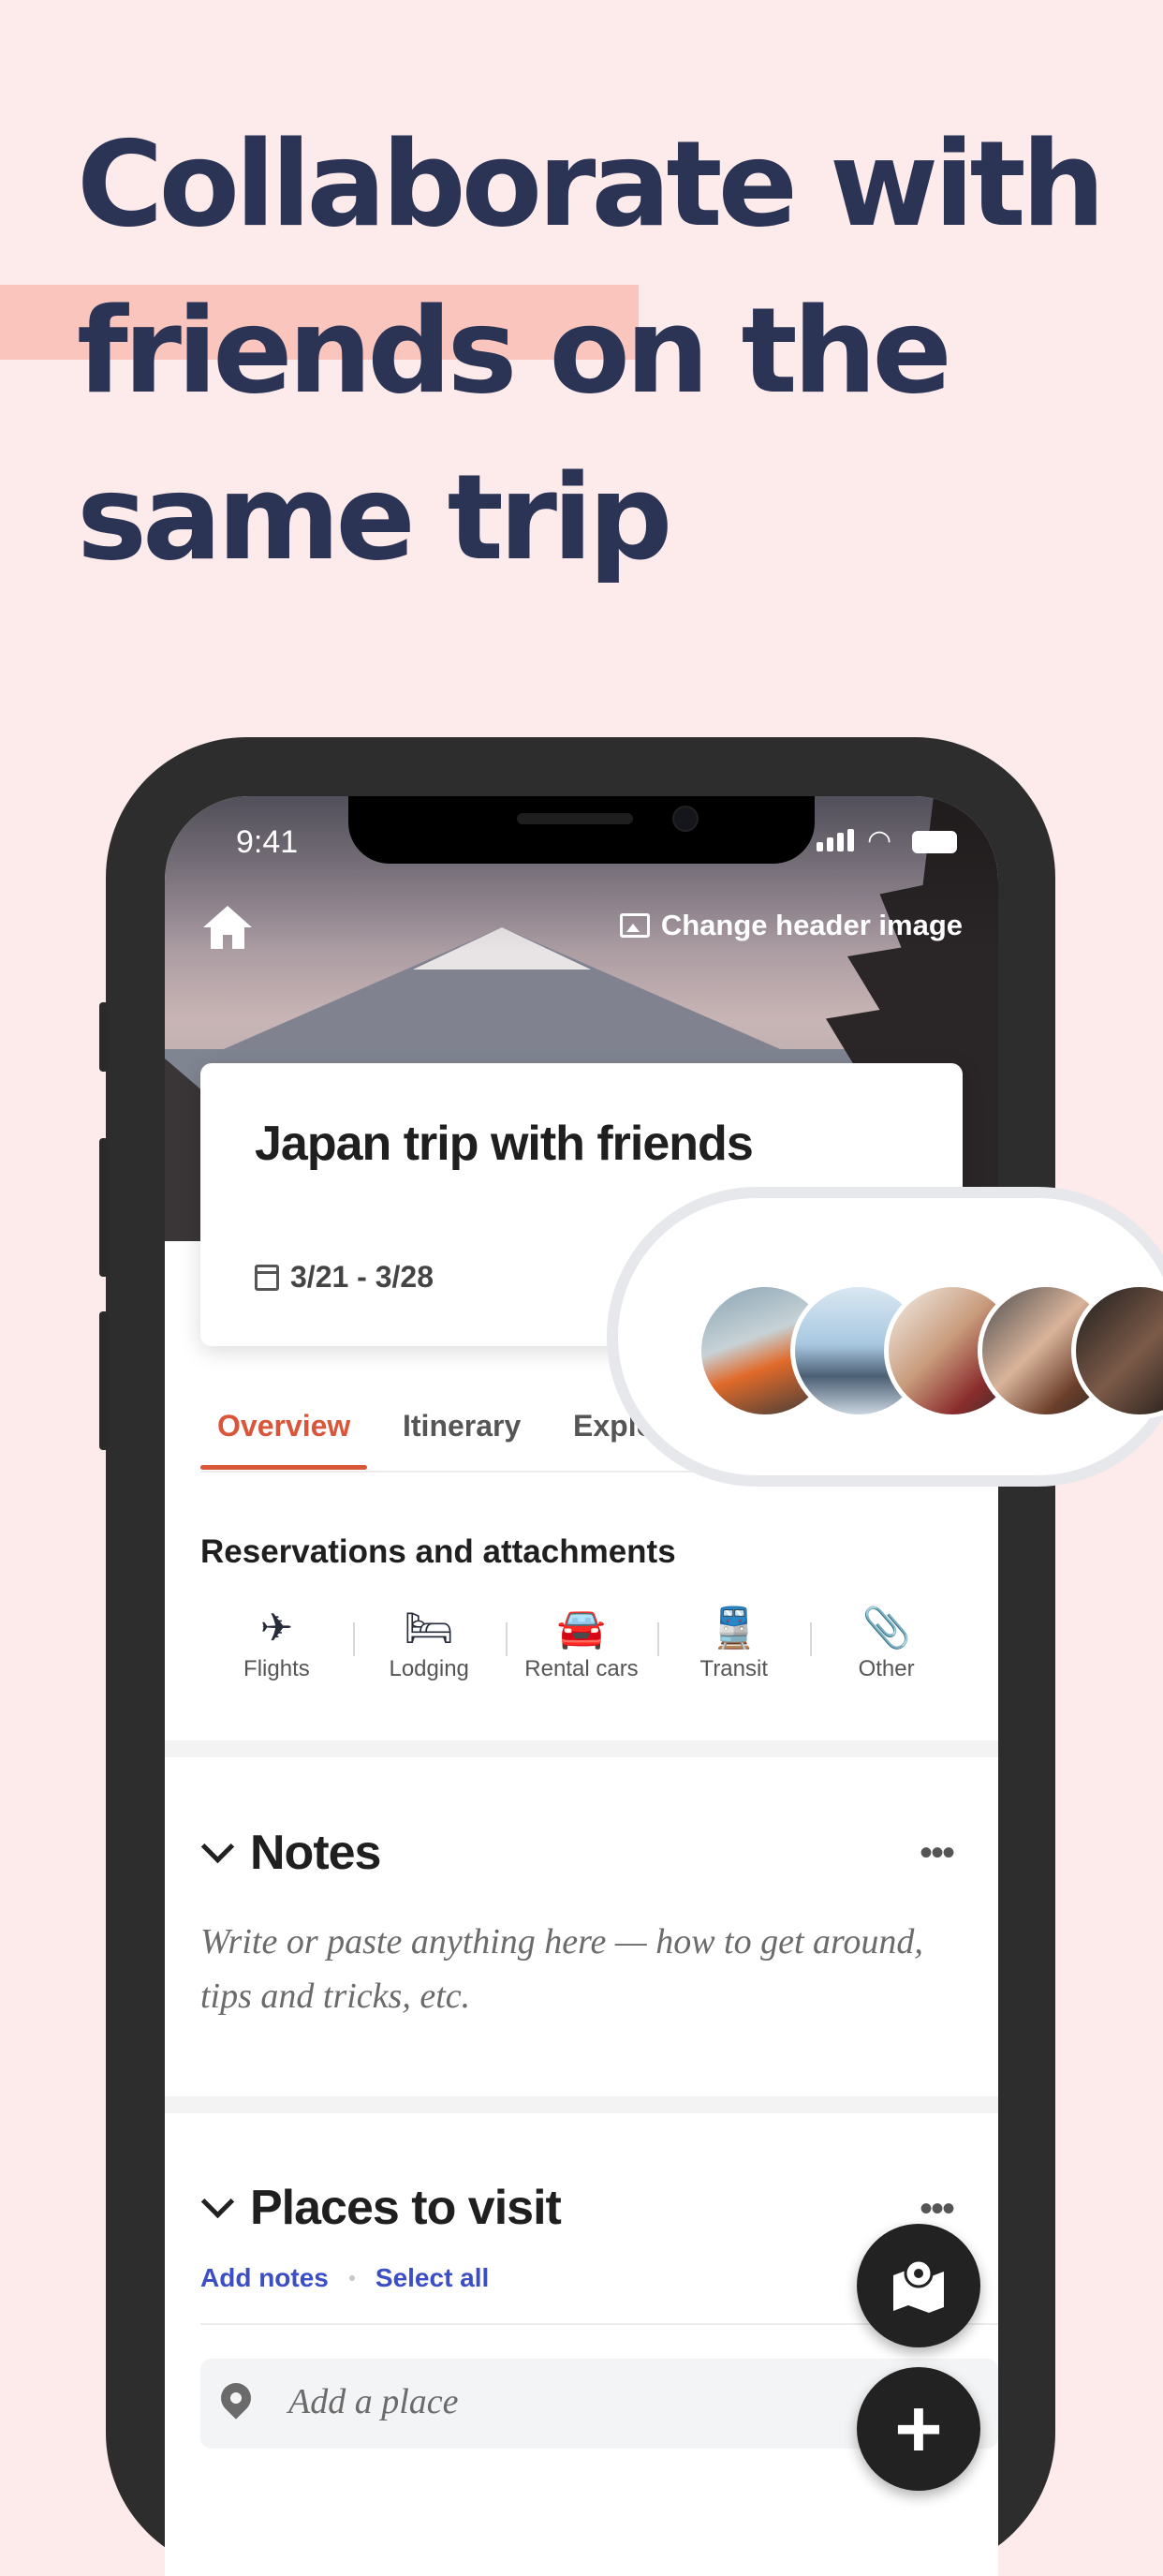 This screenshot has width=1163, height=2576. What do you see at coordinates (284, 1467) in the screenshot?
I see `tab-active-indicator` at bounding box center [284, 1467].